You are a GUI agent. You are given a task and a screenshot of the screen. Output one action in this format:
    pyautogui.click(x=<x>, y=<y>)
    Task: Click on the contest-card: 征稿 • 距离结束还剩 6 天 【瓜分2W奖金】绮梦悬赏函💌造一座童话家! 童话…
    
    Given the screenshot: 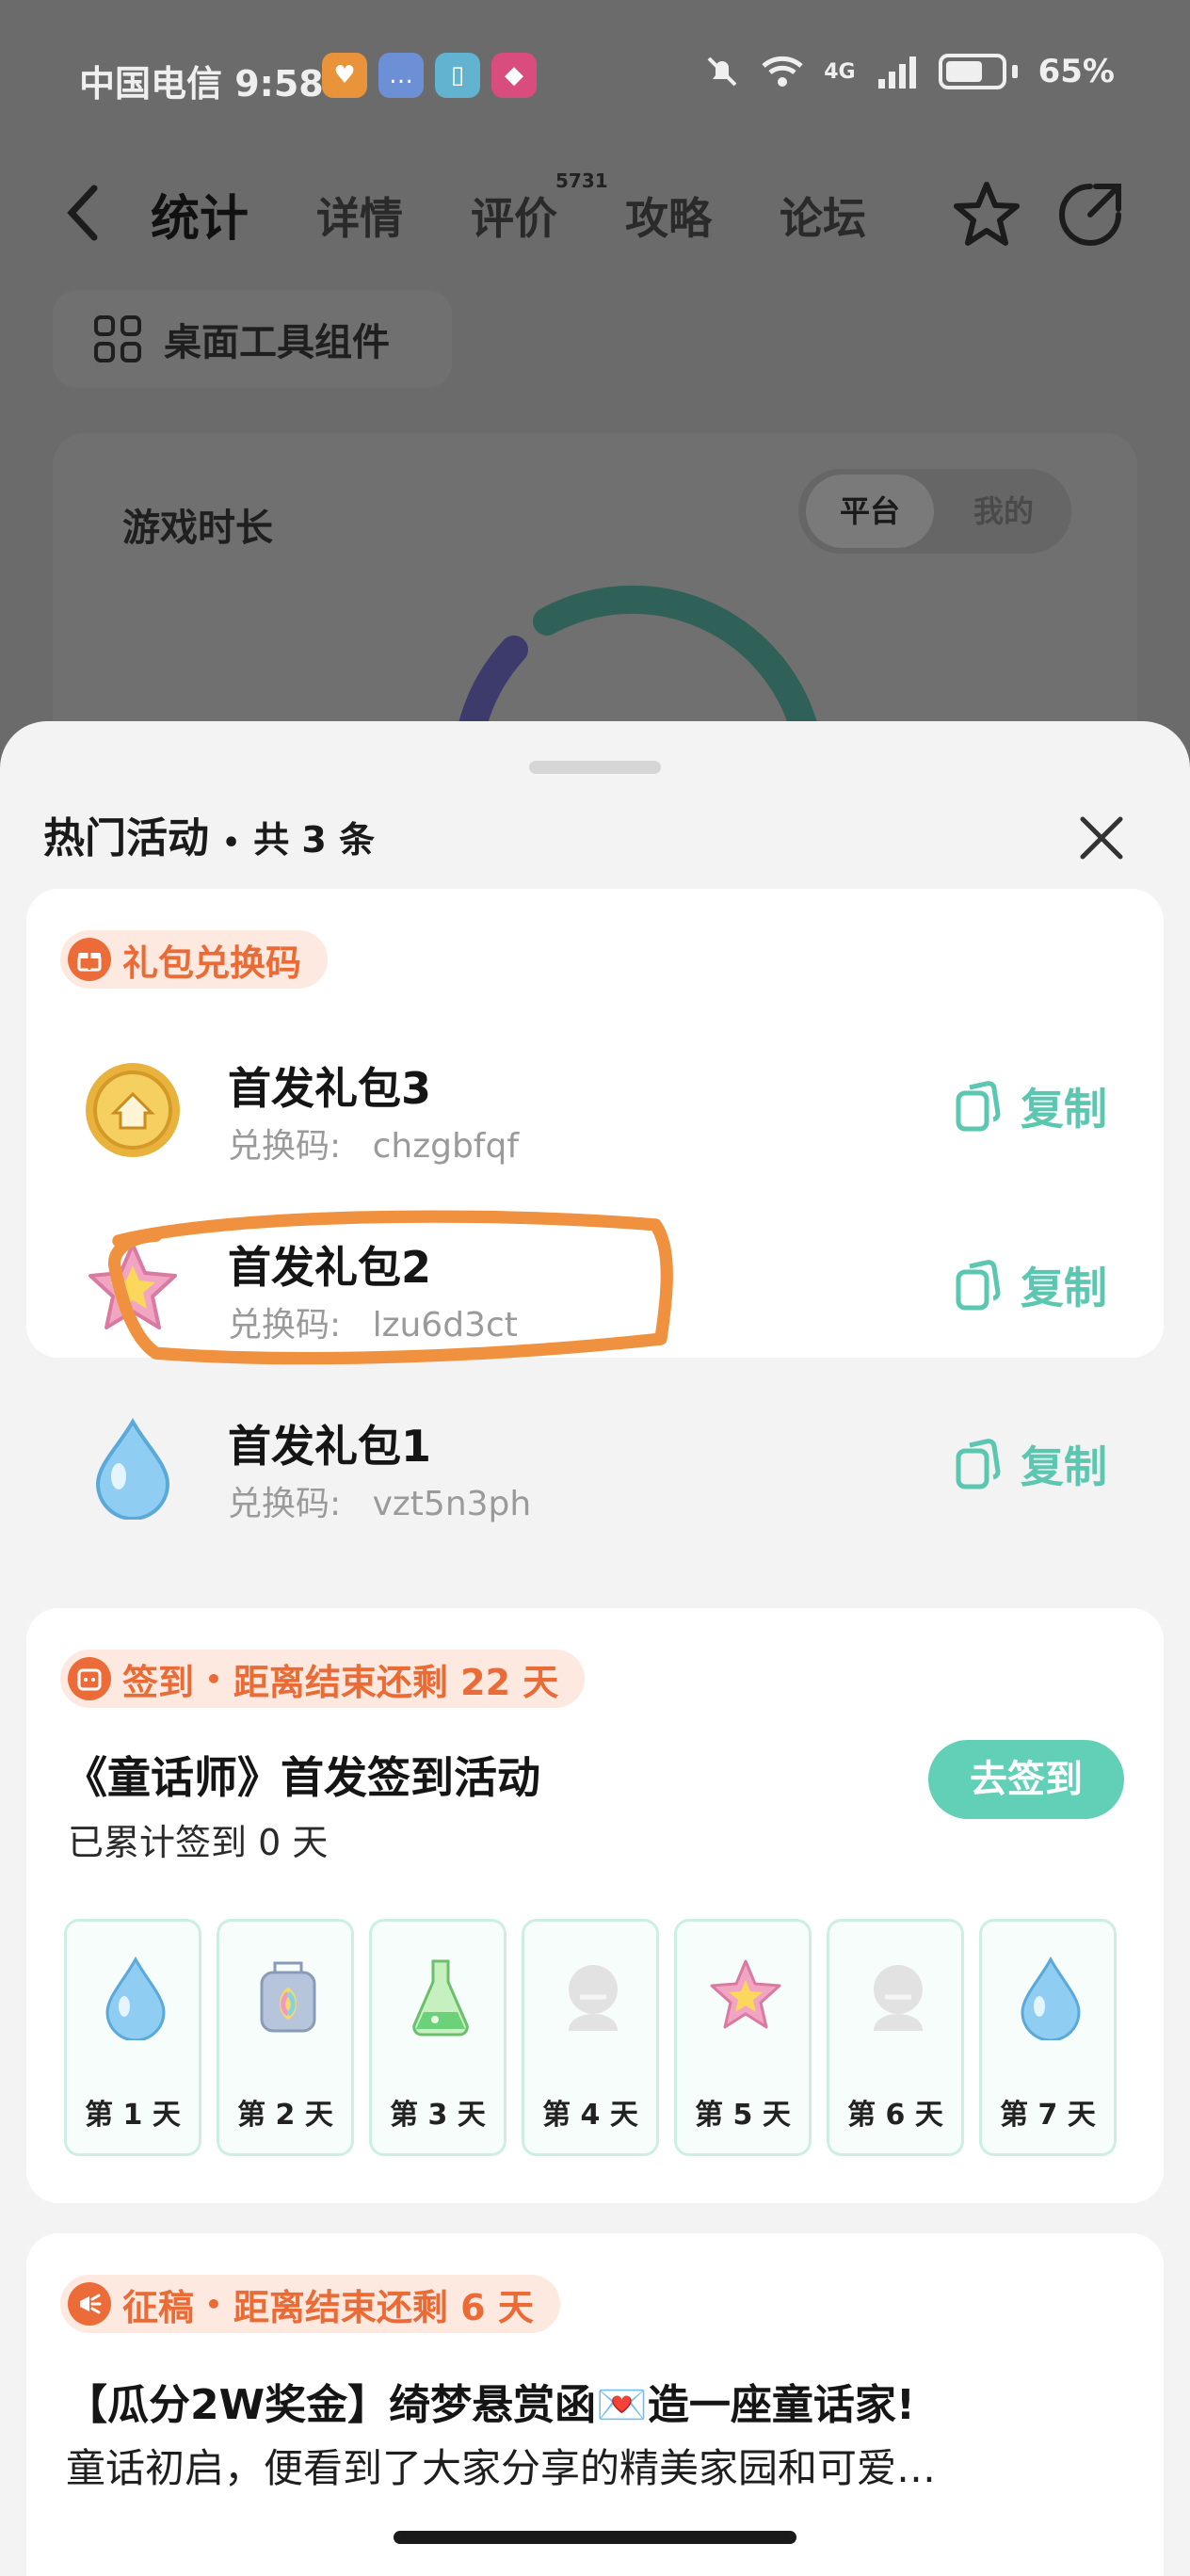 What is the action you would take?
    pyautogui.click(x=595, y=2404)
    